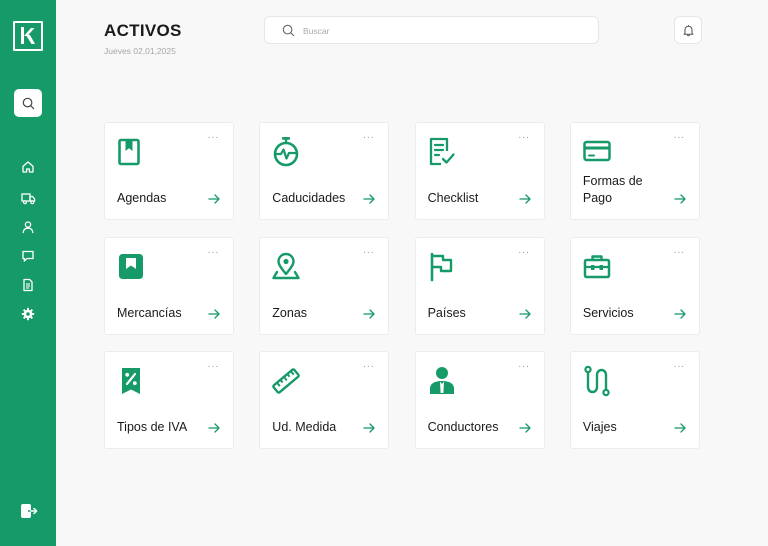 This screenshot has height=546, width=768. I want to click on card-conductores: ··· Conductores, so click(479, 400).